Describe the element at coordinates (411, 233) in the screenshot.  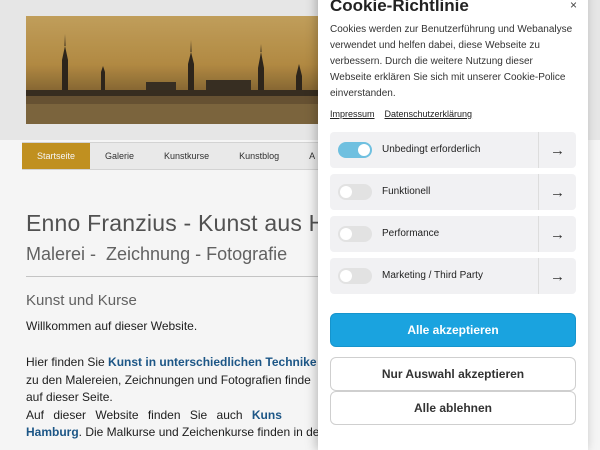
I see `category-label: Performance` at that location.